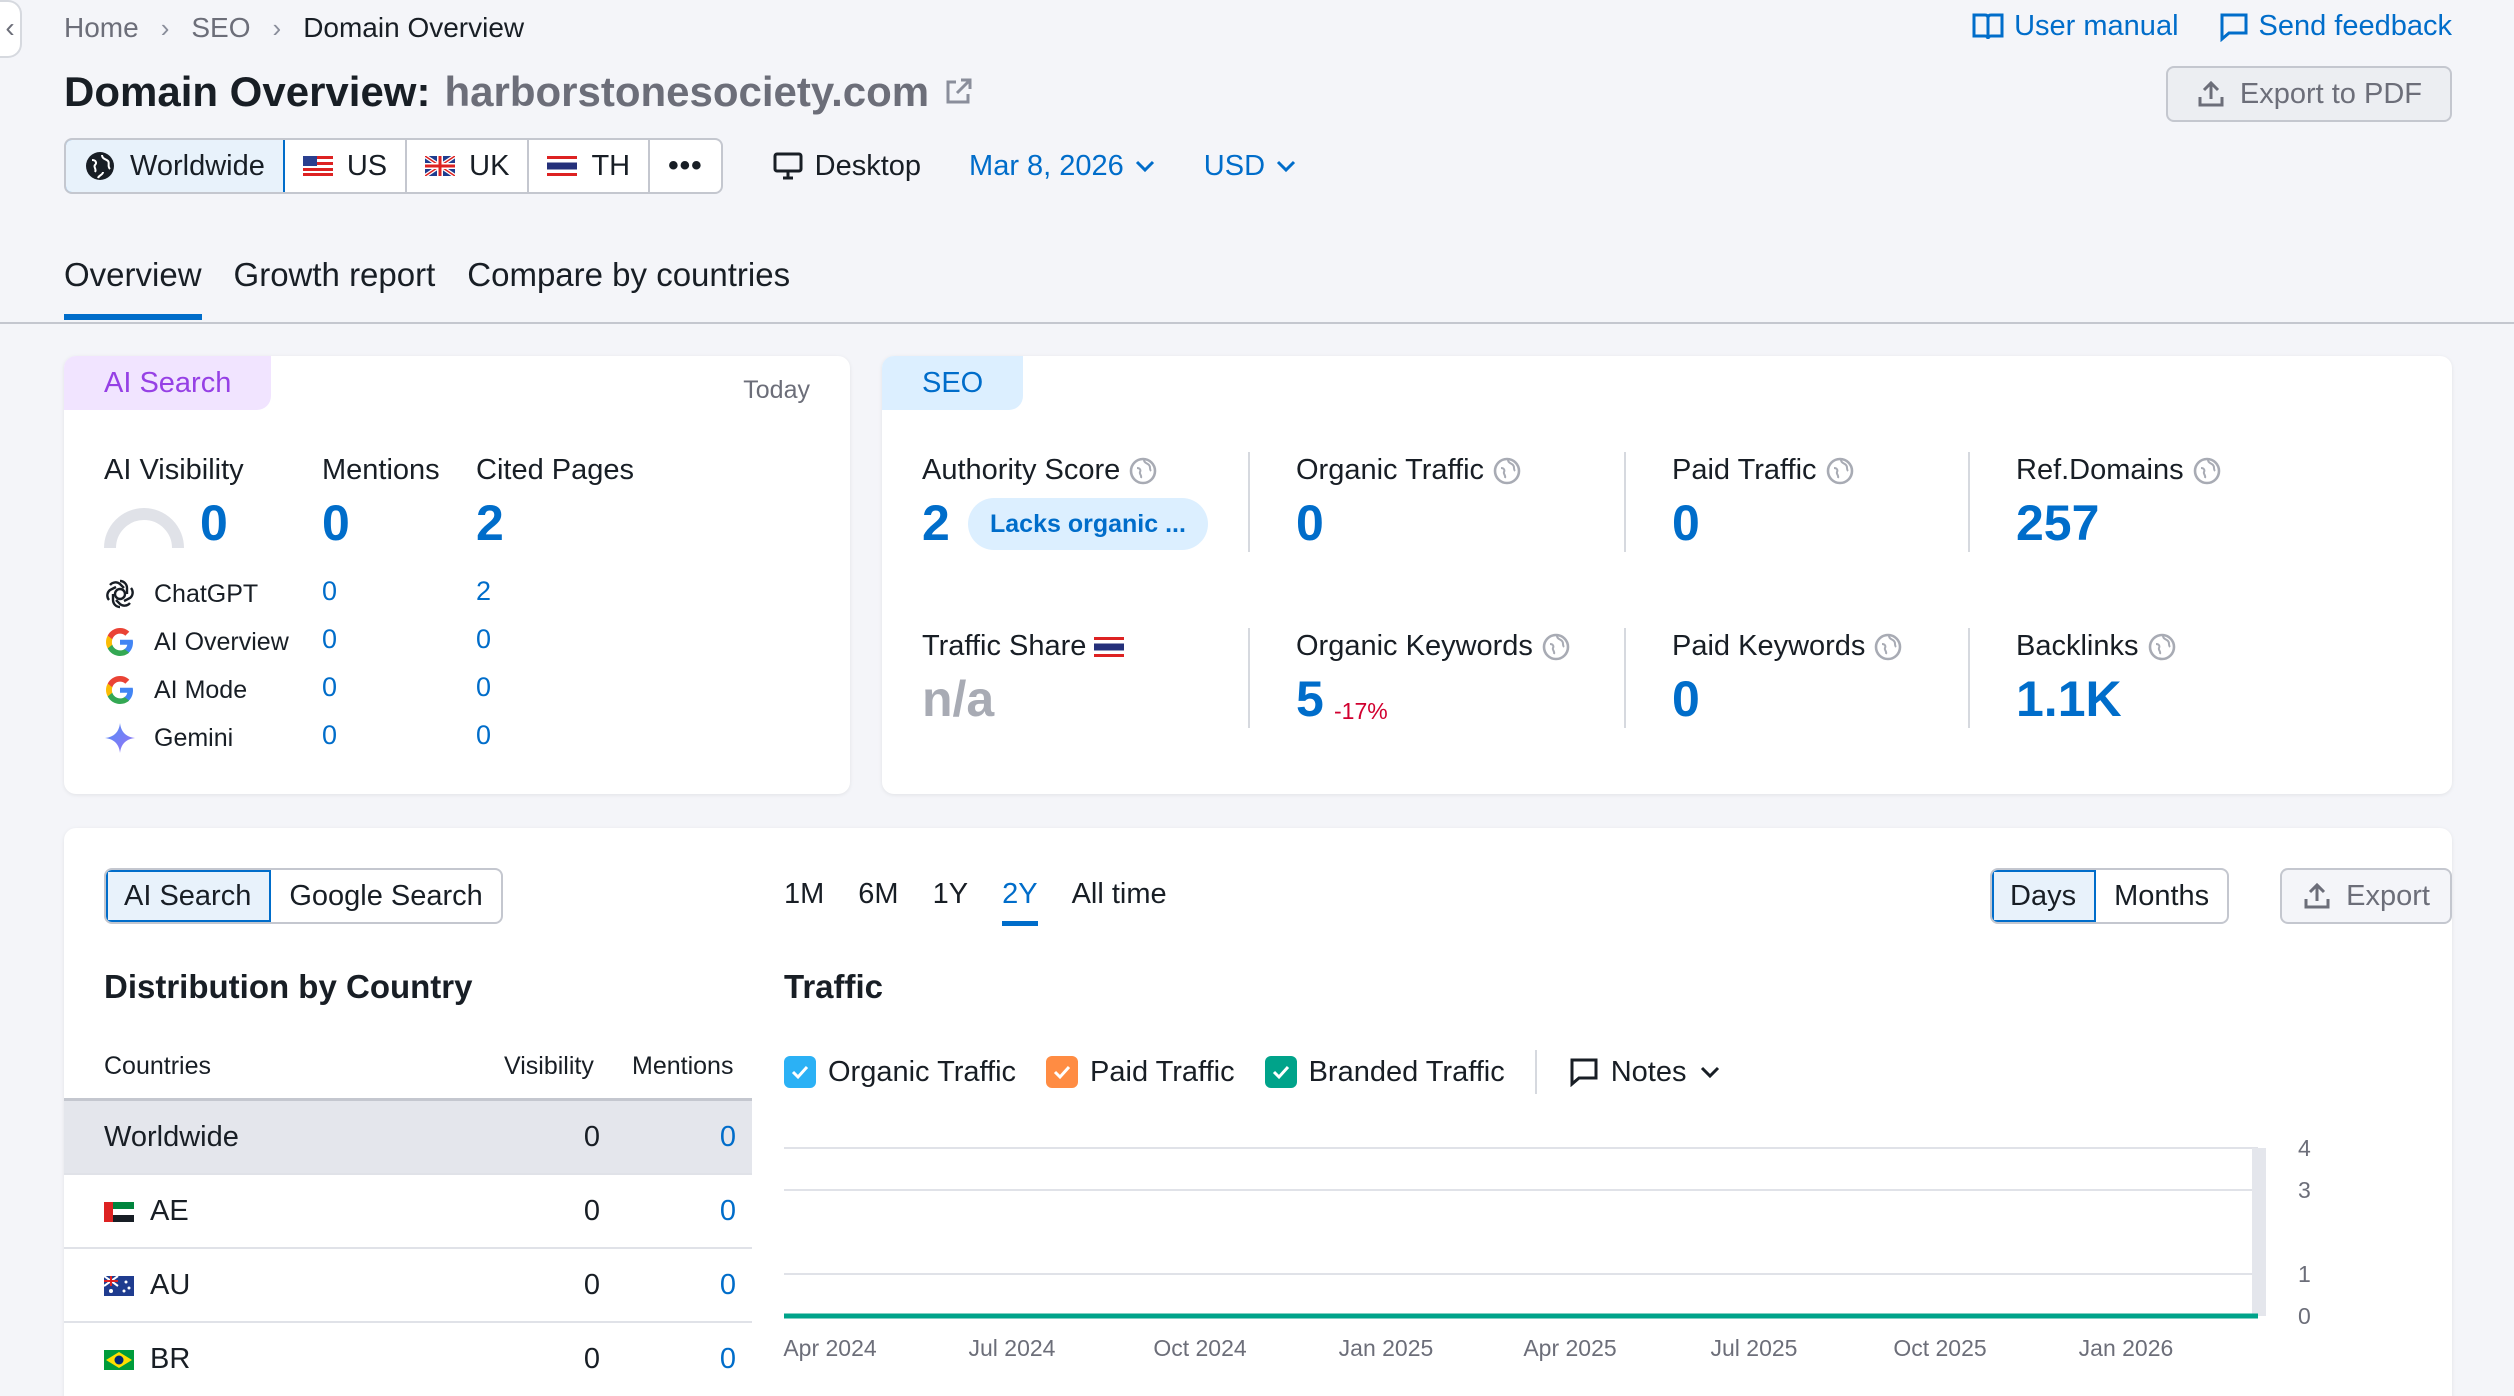 The height and width of the screenshot is (1396, 2514). What do you see at coordinates (878, 902) in the screenshot?
I see `period-6m: 6M` at bounding box center [878, 902].